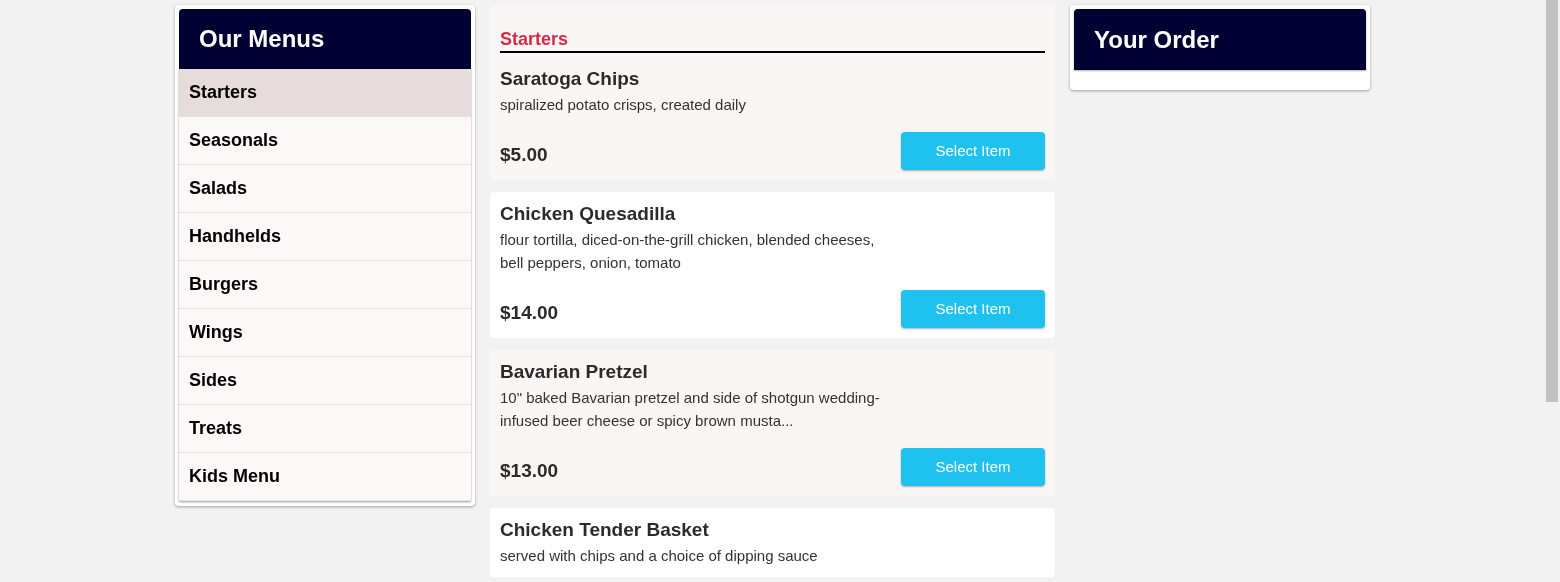  What do you see at coordinates (524, 154) in the screenshot?
I see `item-price: $5.00` at bounding box center [524, 154].